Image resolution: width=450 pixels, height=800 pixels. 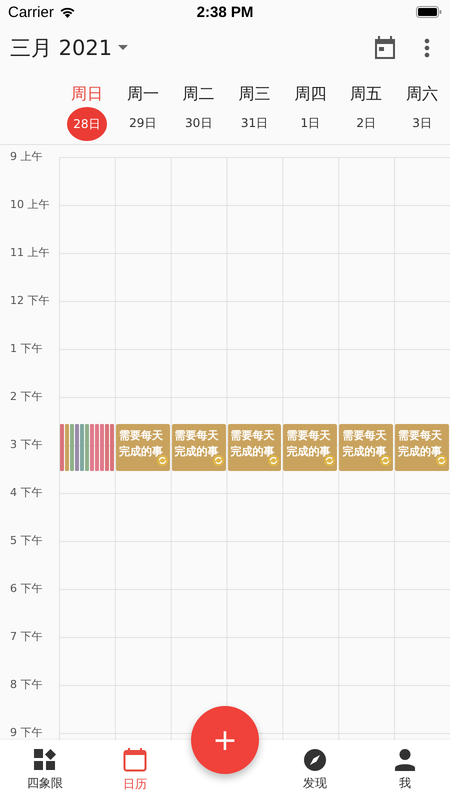 What do you see at coordinates (405, 759) in the screenshot?
I see `person-icon` at bounding box center [405, 759].